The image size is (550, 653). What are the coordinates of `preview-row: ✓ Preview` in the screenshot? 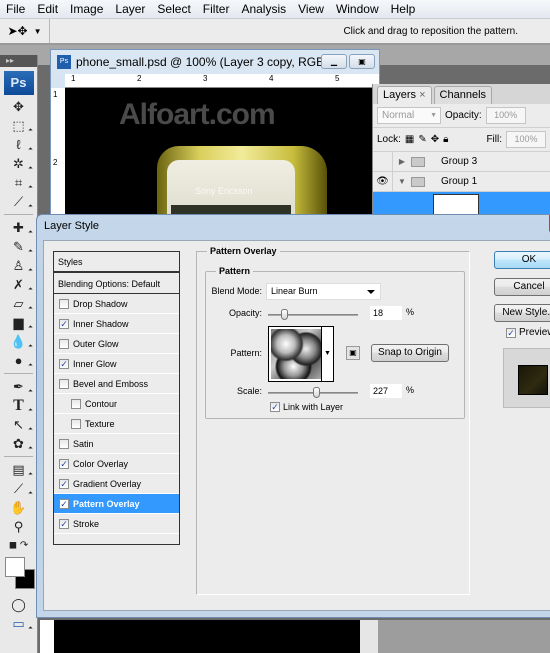 It's located at (528, 332).